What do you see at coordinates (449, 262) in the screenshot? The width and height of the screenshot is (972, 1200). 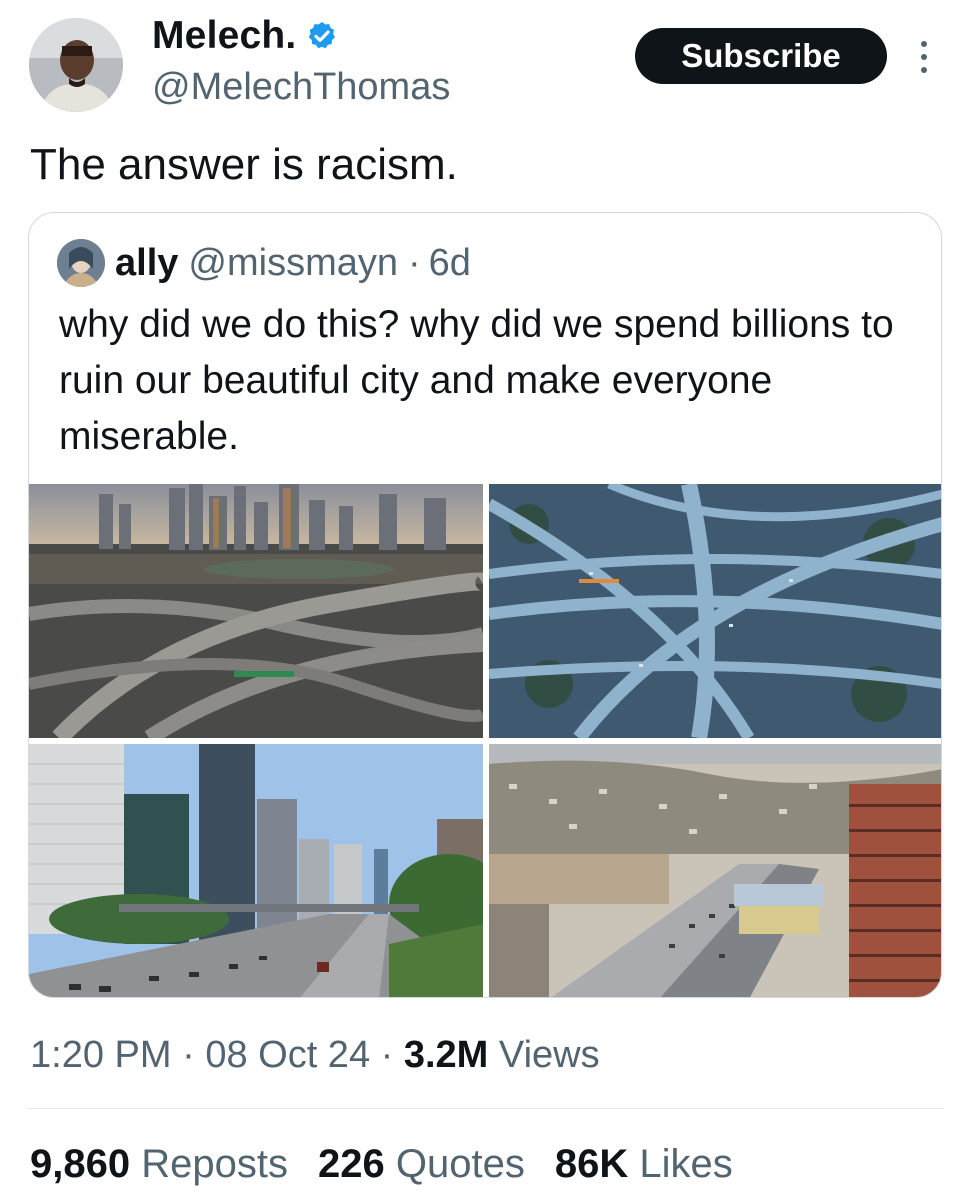 I see `quoted-age: 6d` at bounding box center [449, 262].